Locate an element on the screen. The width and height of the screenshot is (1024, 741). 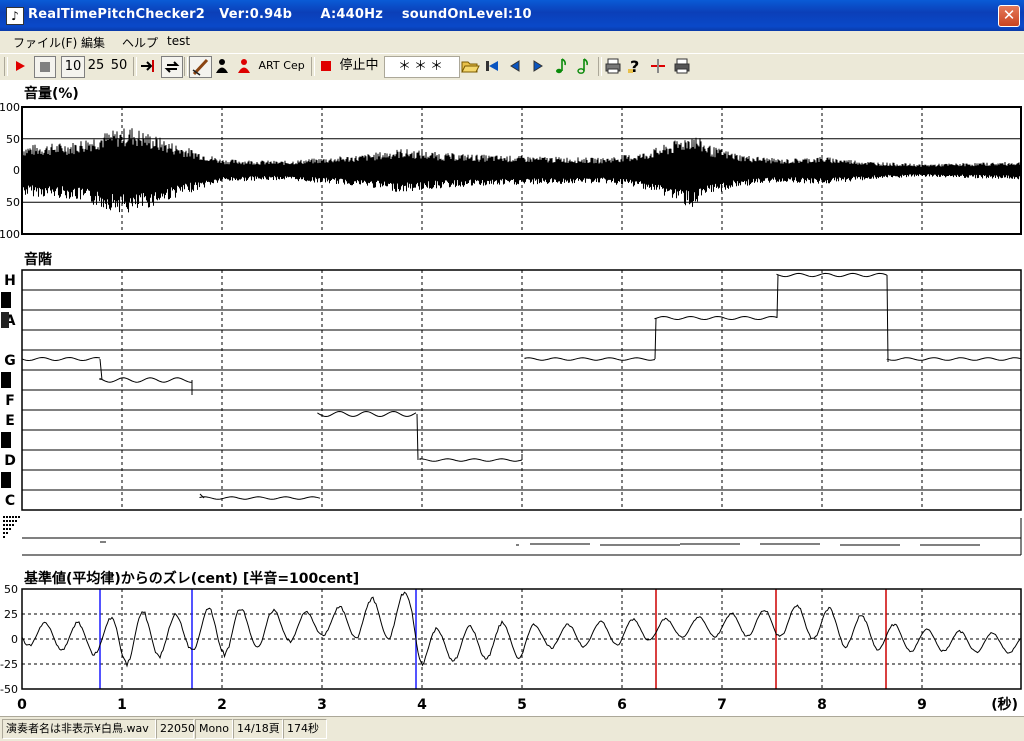
cep-button: Cep is located at coordinates (294, 66).